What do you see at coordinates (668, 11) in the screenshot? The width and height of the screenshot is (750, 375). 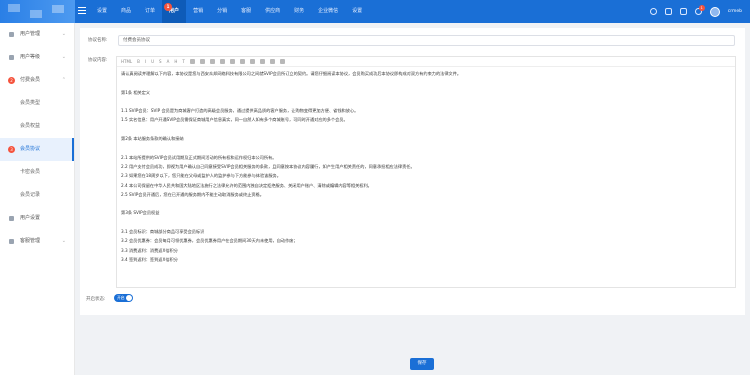 I see `refresh-icon` at bounding box center [668, 11].